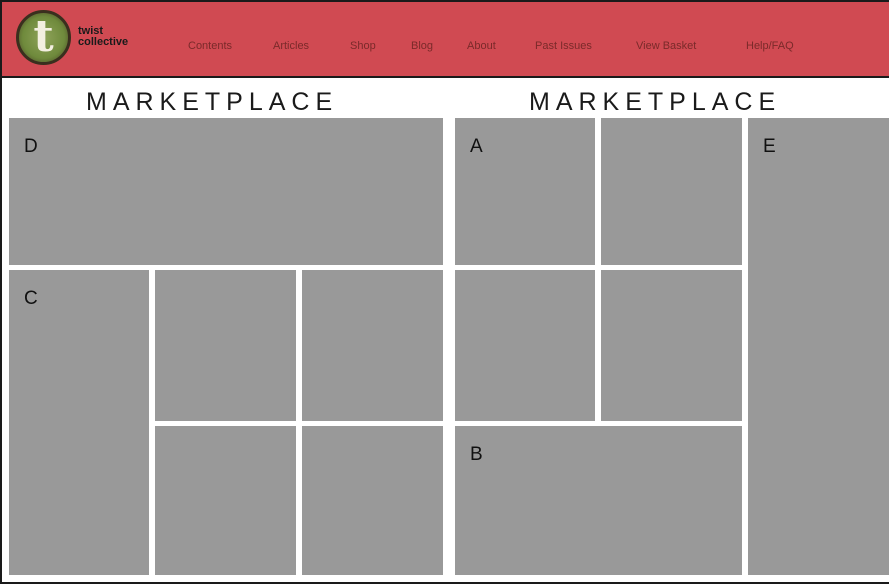 This screenshot has width=889, height=584. Describe the element at coordinates (655, 102) in the screenshot. I see `marketplace-heading-right: MARKETPLACE` at that location.